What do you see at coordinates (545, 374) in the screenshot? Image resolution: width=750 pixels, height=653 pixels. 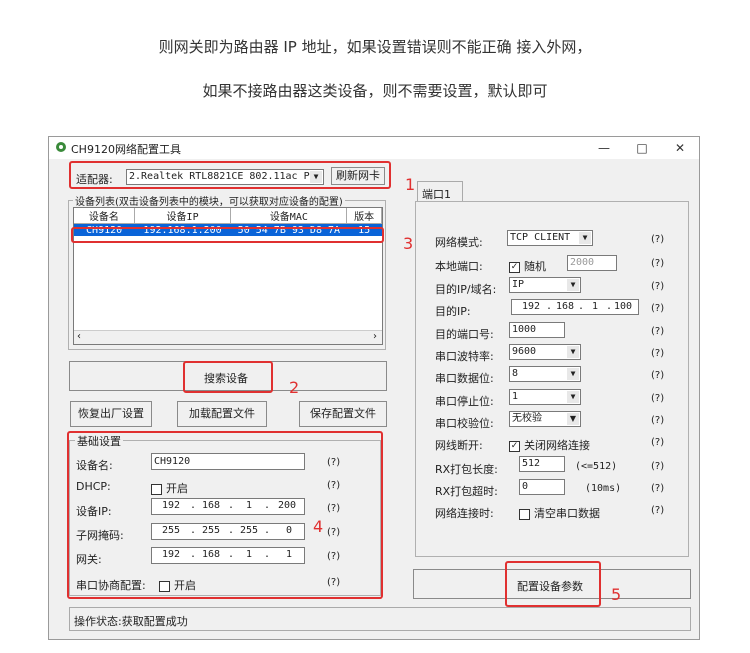 I see `data-bits-select: 8 ▼` at bounding box center [545, 374].